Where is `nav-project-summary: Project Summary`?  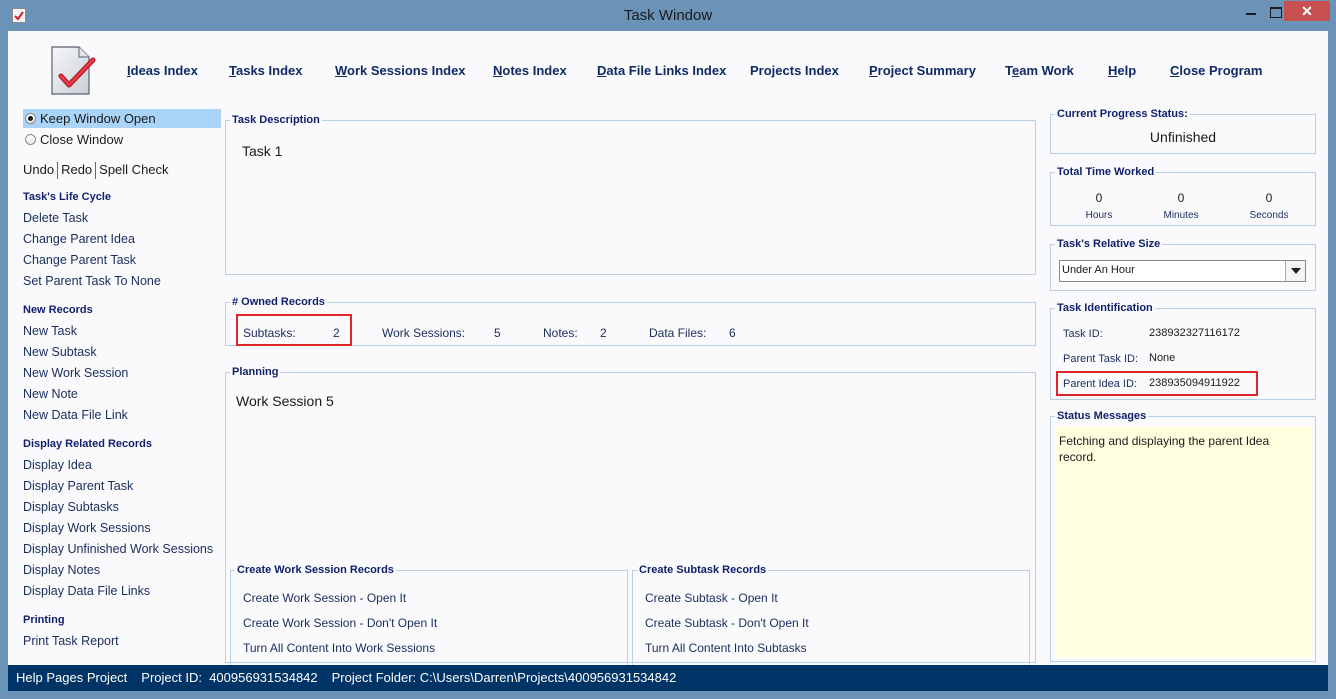 nav-project-summary: Project Summary is located at coordinates (922, 70).